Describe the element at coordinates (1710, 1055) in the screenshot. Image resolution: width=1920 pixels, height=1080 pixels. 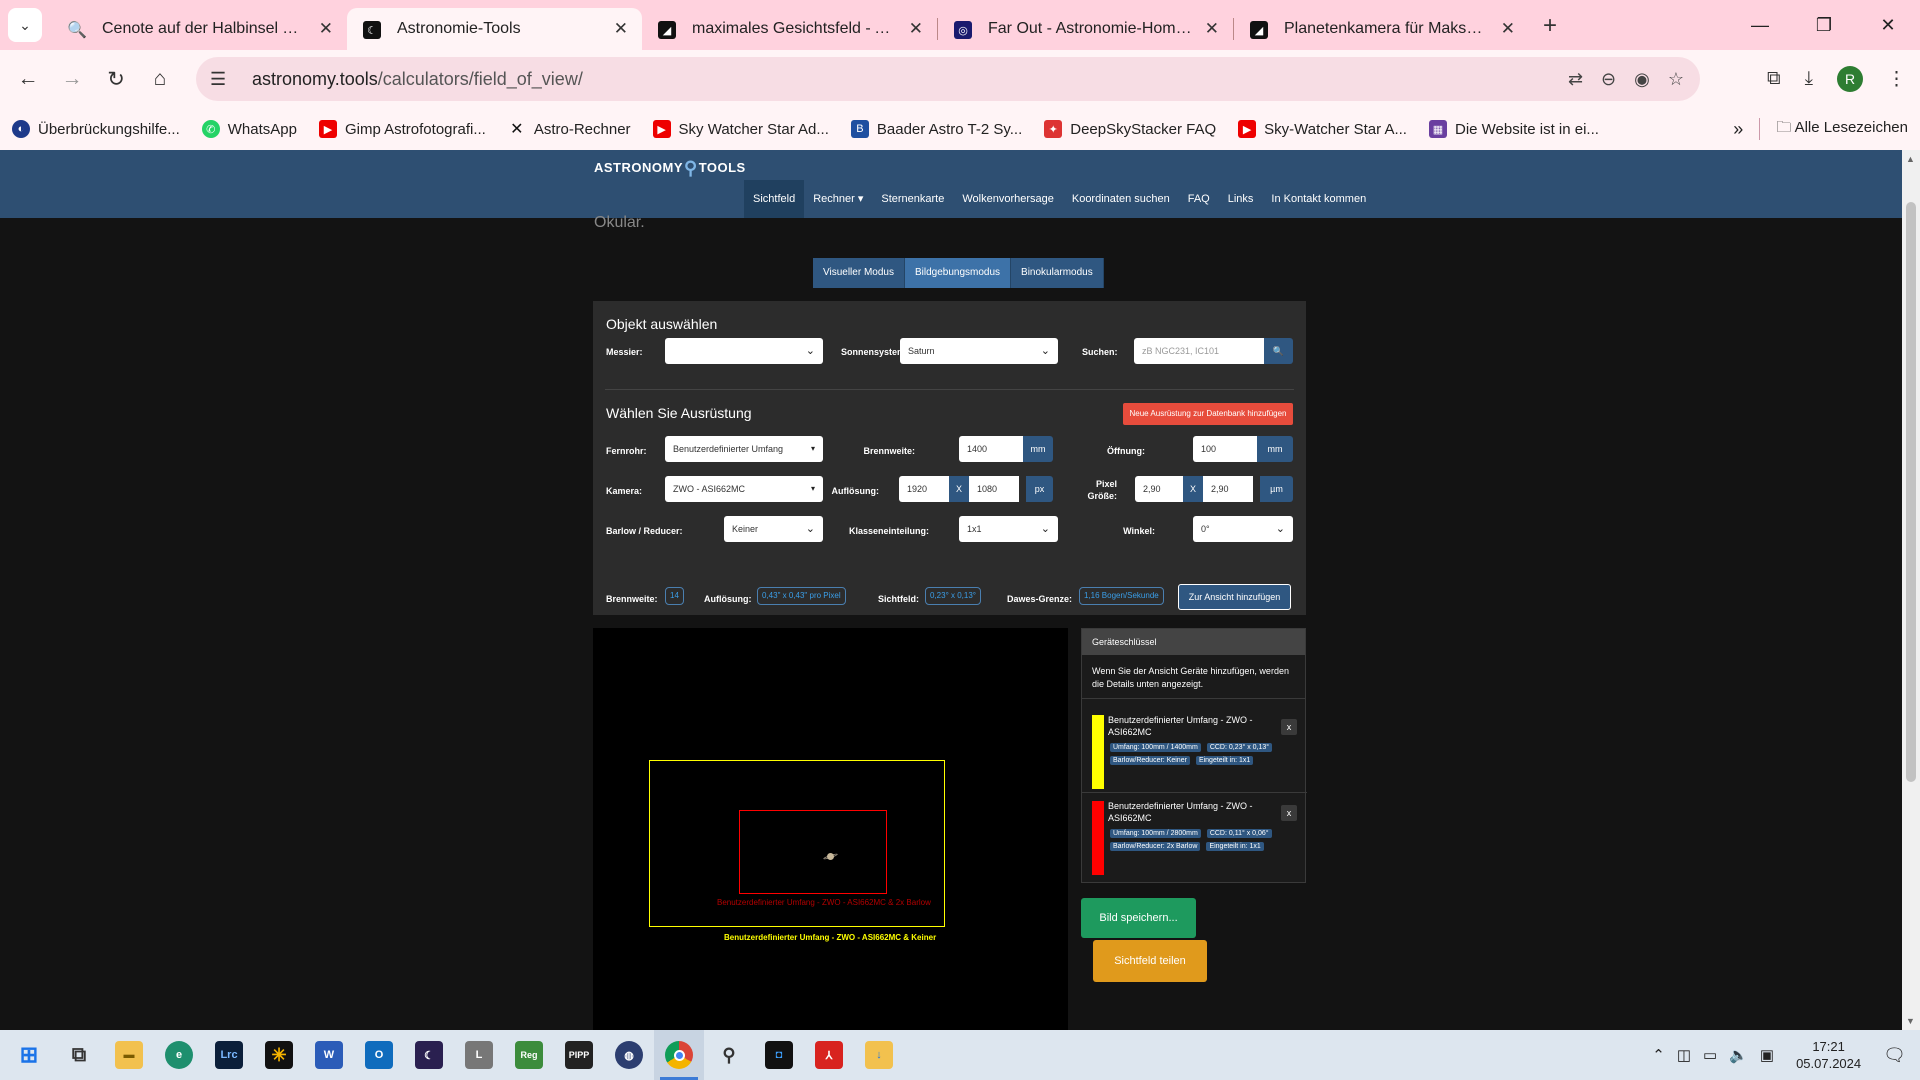
I see `battery-icon: ▭` at that location.